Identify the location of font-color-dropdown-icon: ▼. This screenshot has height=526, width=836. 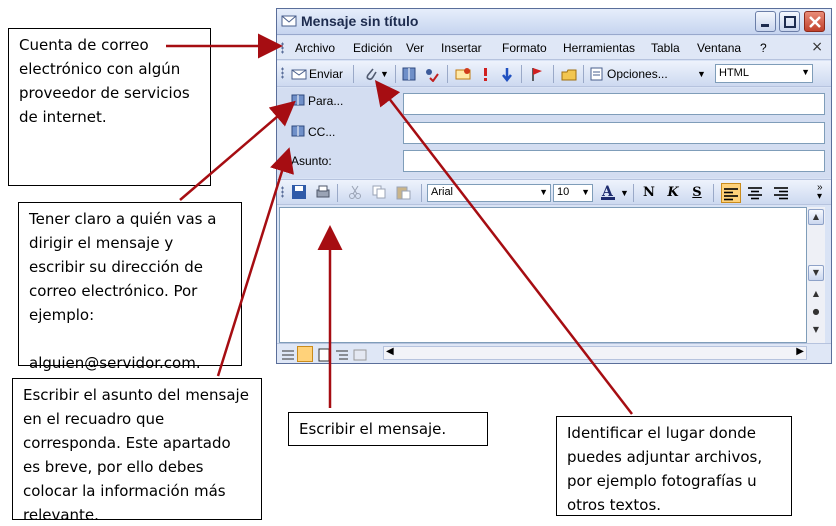
(624, 193).